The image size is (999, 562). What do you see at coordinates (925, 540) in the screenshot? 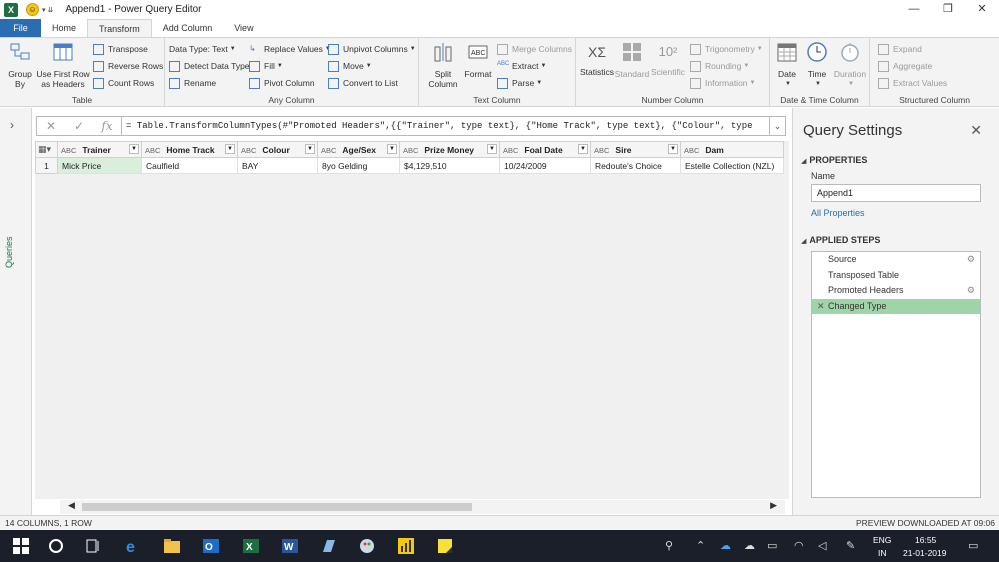
I see `clock-time: 16:55` at bounding box center [925, 540].